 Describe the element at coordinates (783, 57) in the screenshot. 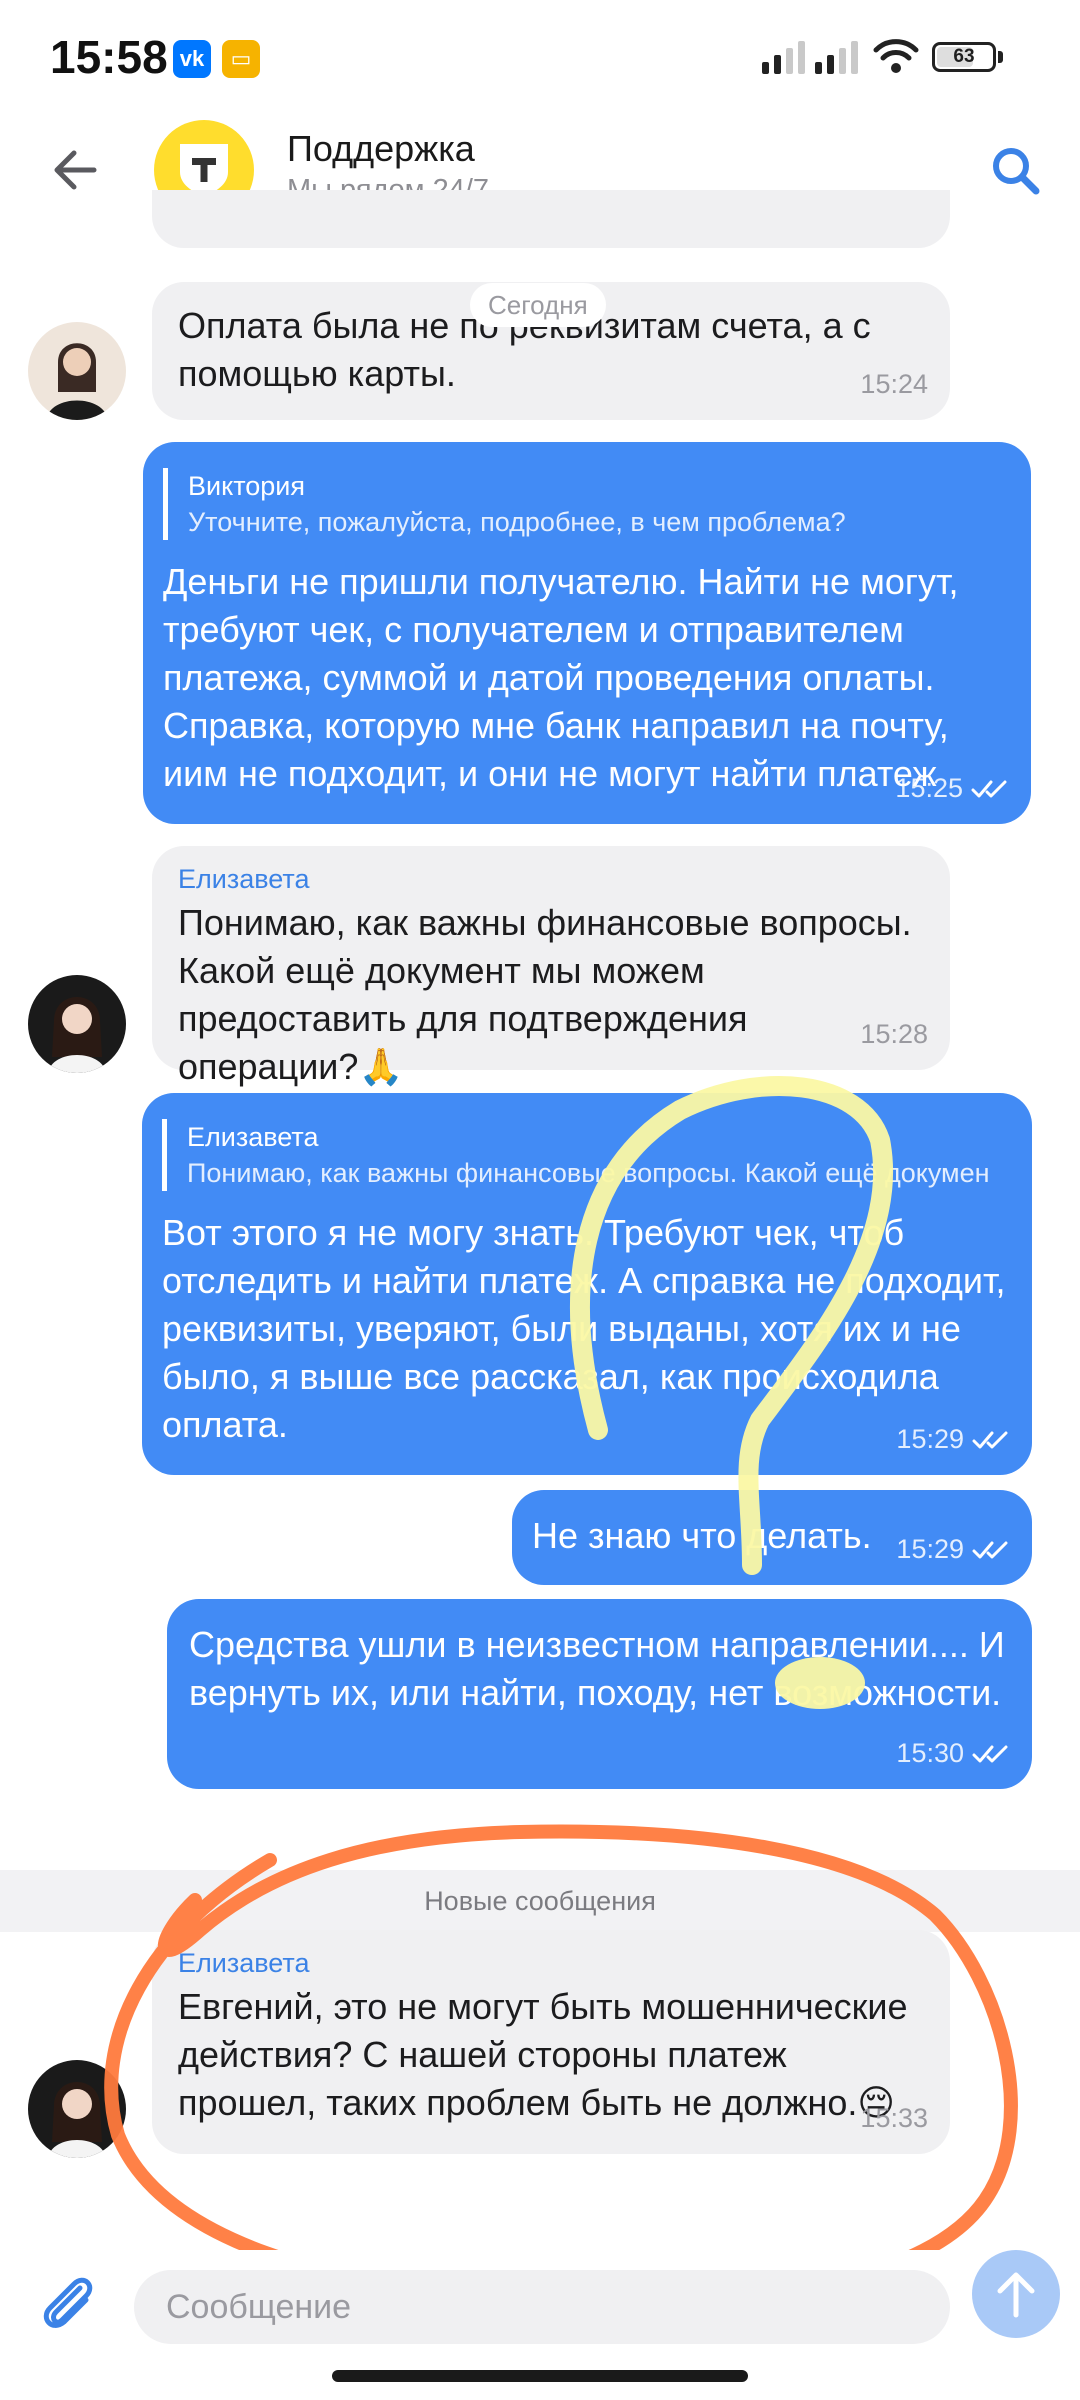

I see `signal-icon` at that location.